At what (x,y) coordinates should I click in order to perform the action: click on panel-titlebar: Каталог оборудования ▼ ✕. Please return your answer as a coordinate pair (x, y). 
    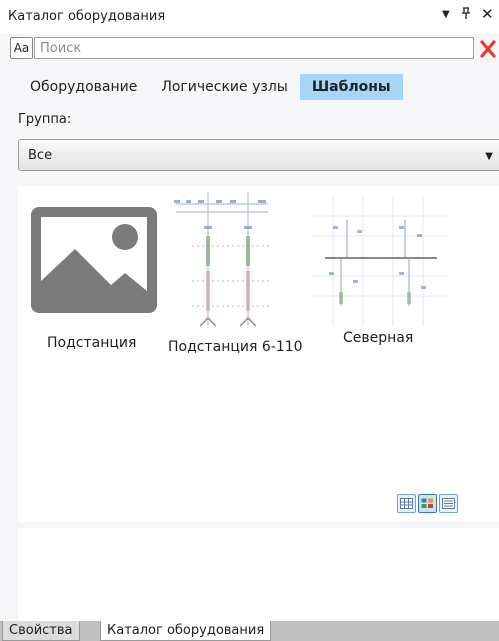
    Looking at the image, I should click on (249, 17).